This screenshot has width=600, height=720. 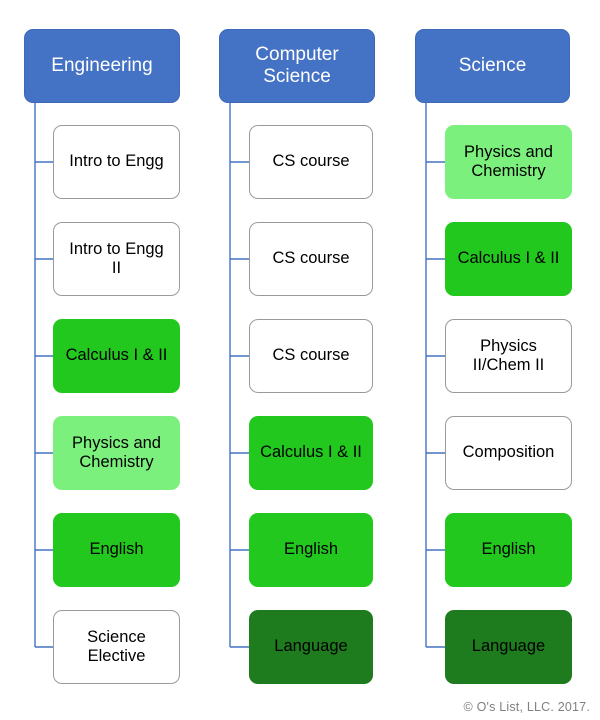 I want to click on course-node-label: Physics II/Chem II, so click(x=508, y=355).